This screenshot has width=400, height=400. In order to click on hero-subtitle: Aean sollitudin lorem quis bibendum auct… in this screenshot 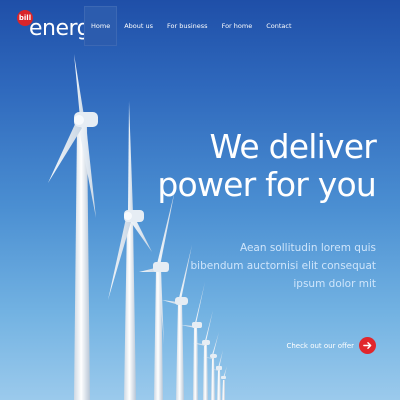, I will do `click(283, 266)`.